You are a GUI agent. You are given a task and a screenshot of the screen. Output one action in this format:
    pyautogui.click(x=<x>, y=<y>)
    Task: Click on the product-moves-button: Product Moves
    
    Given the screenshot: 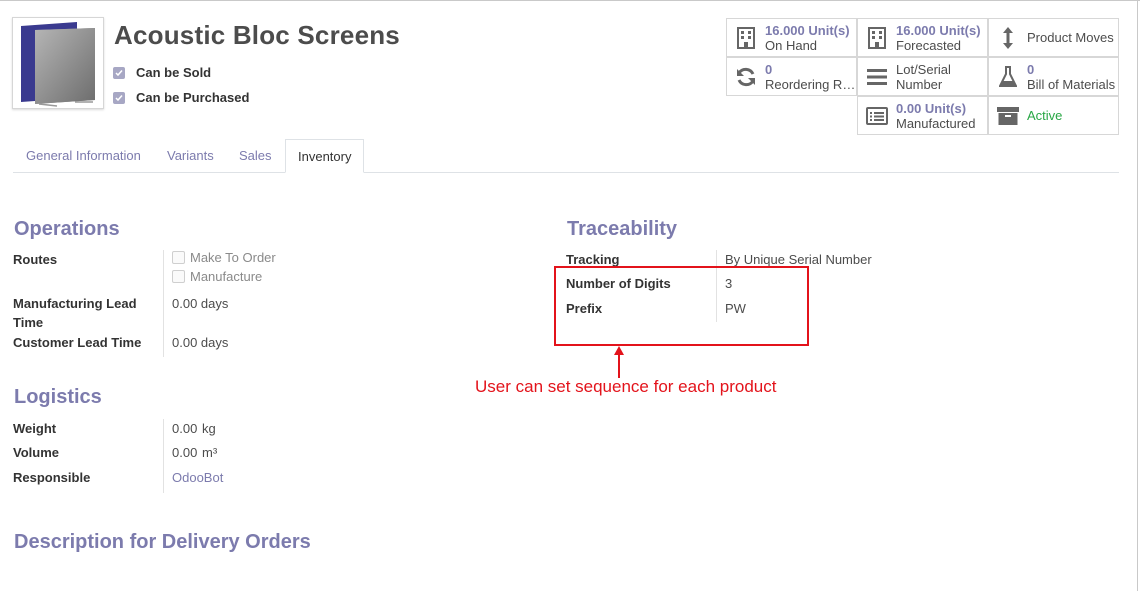 What is the action you would take?
    pyautogui.click(x=1053, y=37)
    